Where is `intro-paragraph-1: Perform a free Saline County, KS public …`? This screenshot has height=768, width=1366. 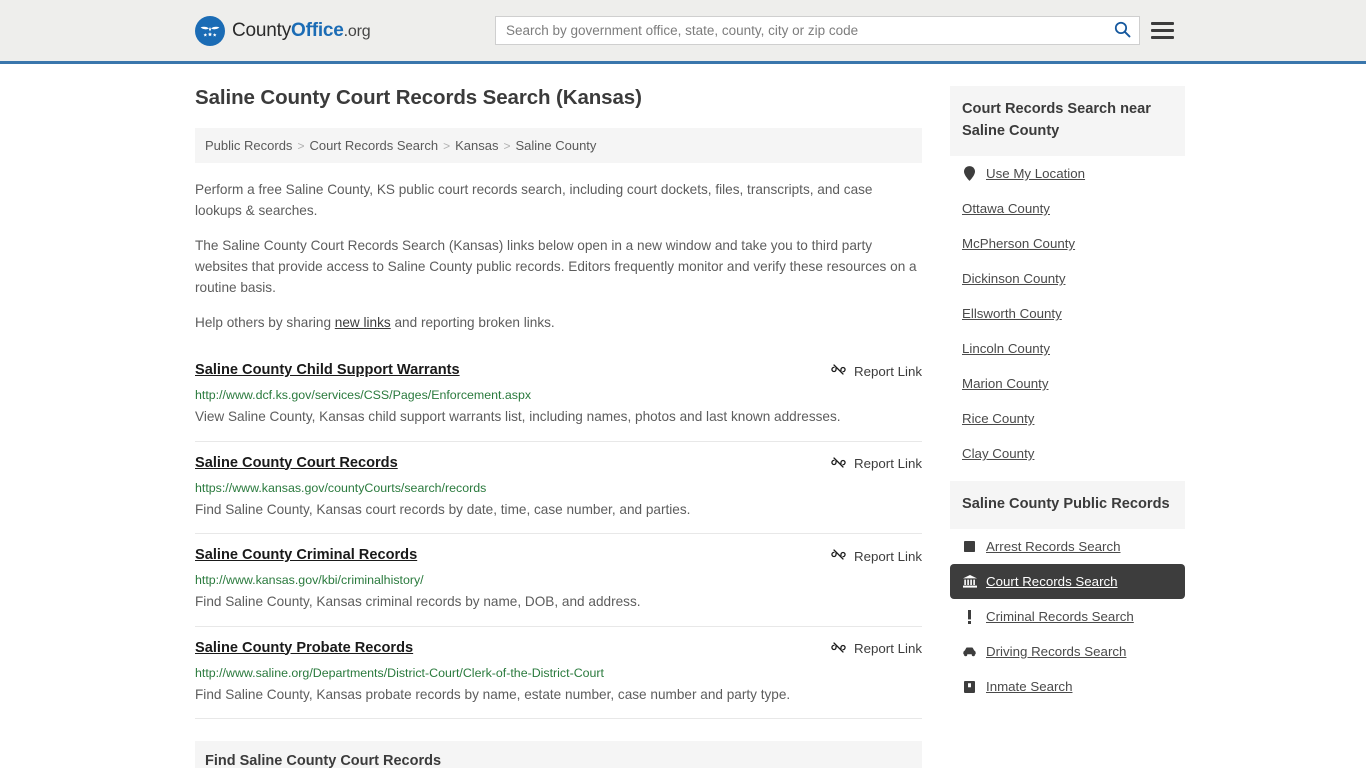 intro-paragraph-1: Perform a free Saline County, KS public … is located at coordinates (534, 200).